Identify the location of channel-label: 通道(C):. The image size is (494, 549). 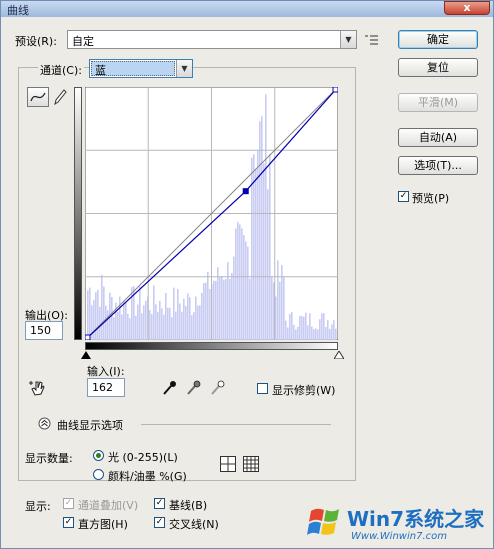
(61, 70).